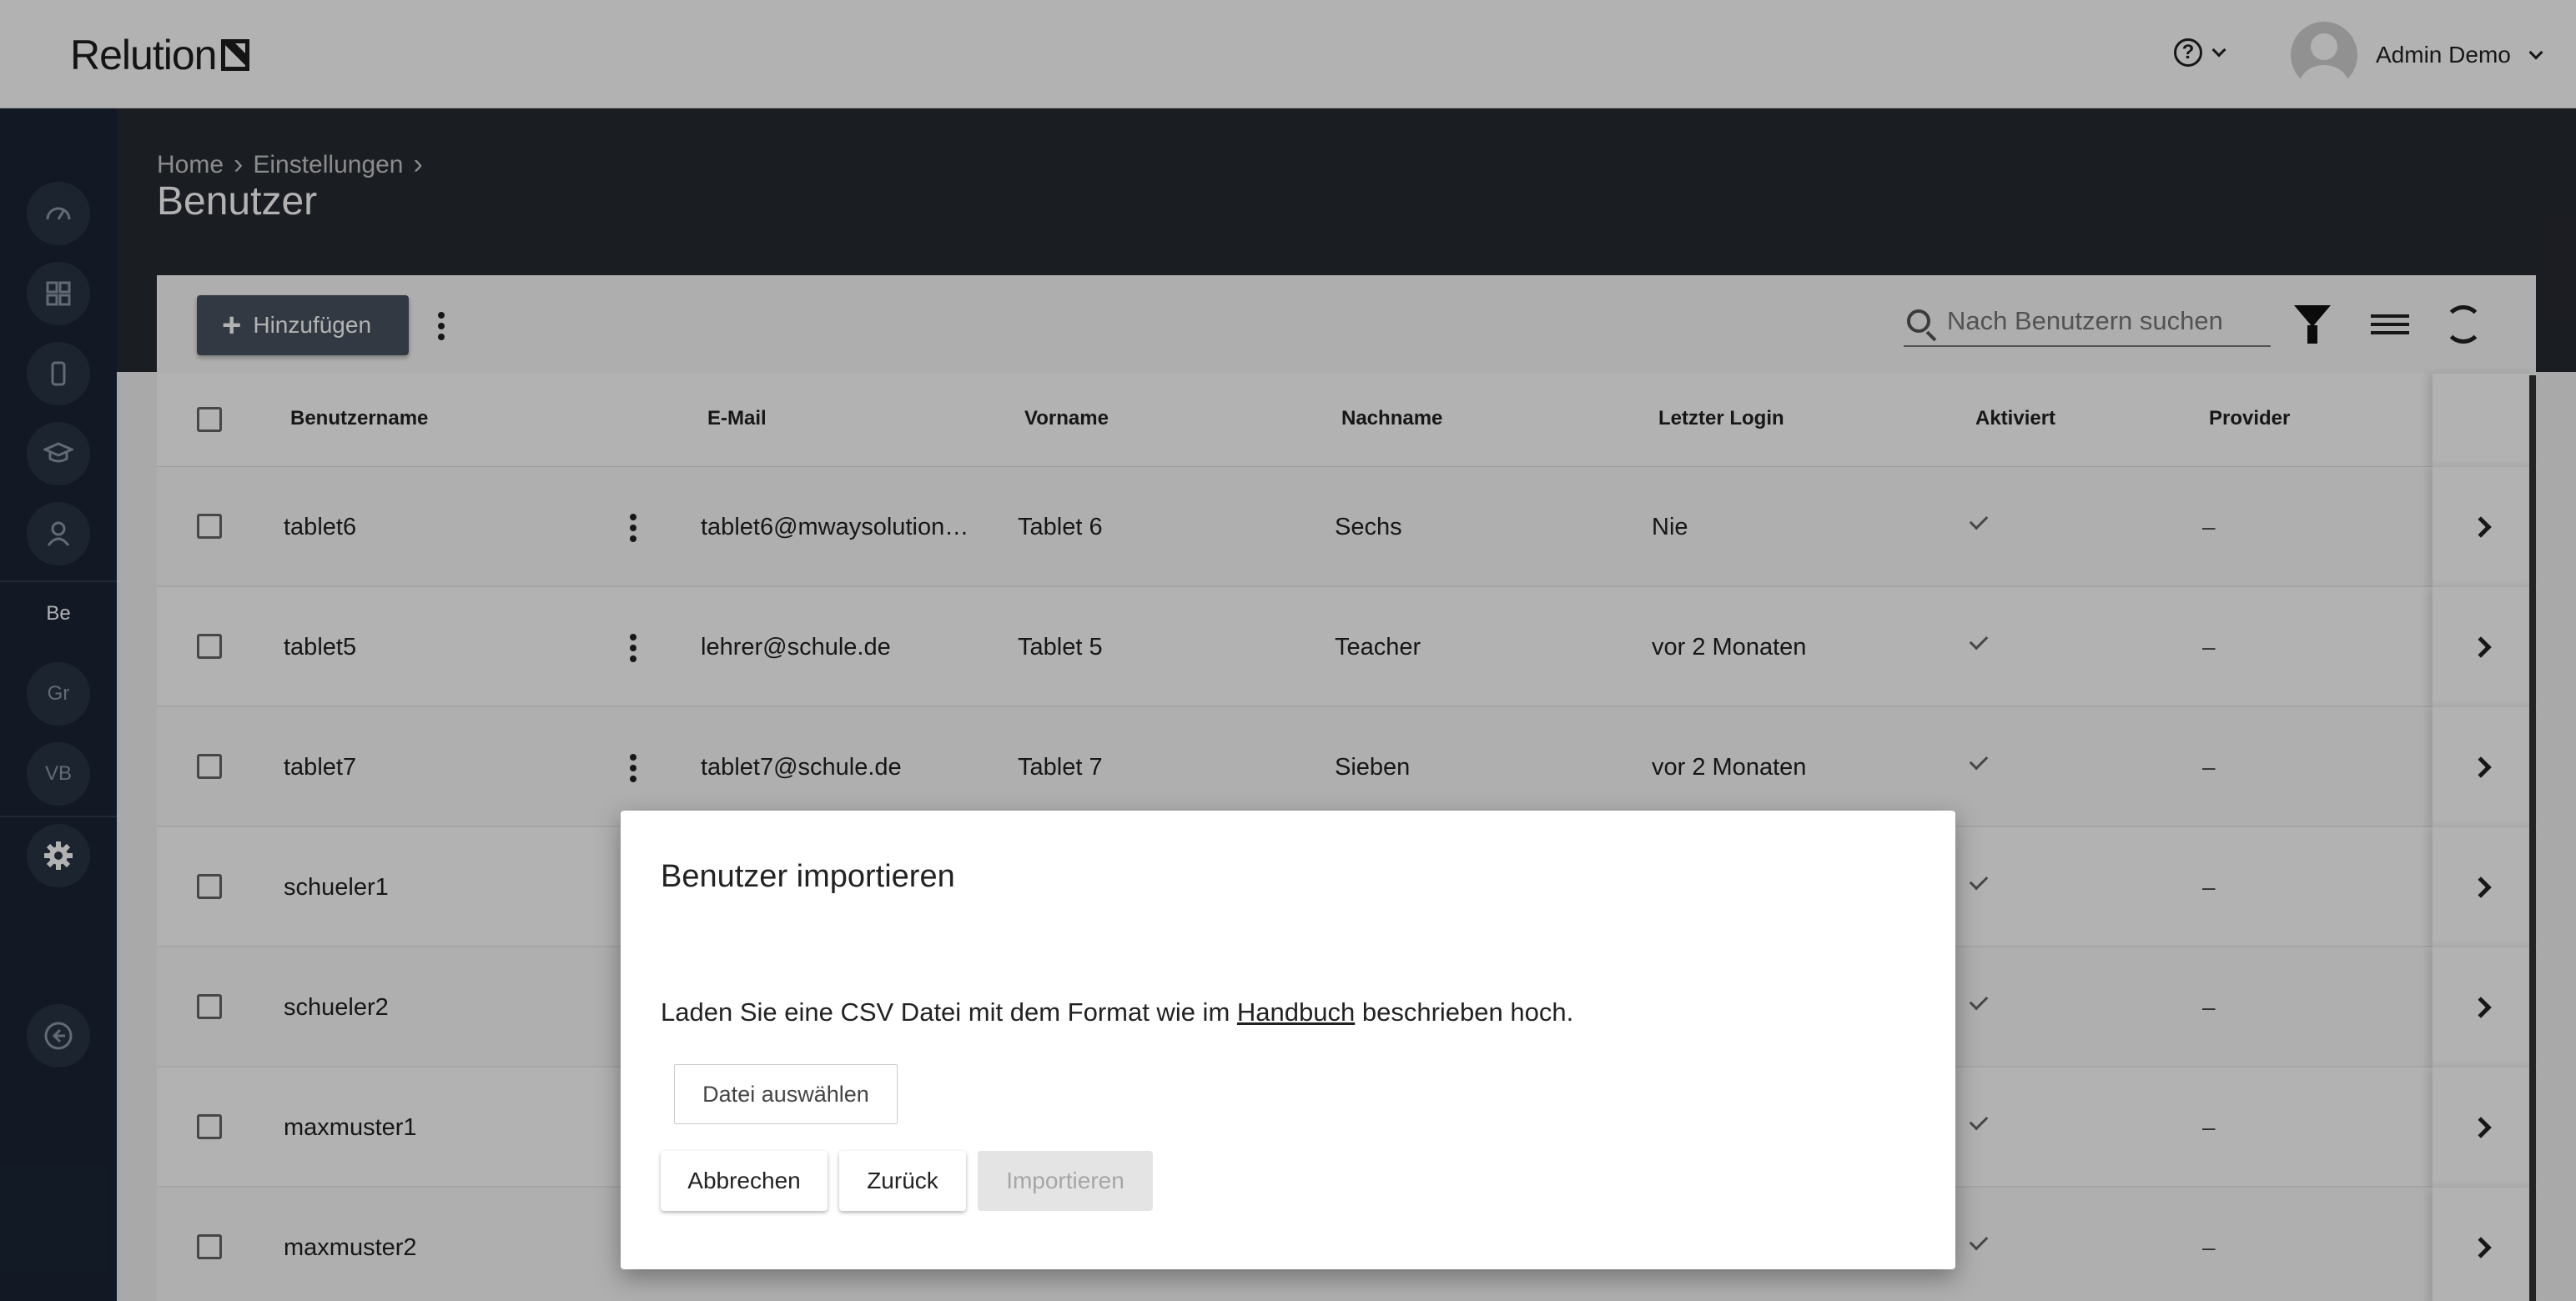 This screenshot has width=2576, height=1301. Describe the element at coordinates (808, 877) in the screenshot. I see `dialog-title: Benutzer importieren` at that location.